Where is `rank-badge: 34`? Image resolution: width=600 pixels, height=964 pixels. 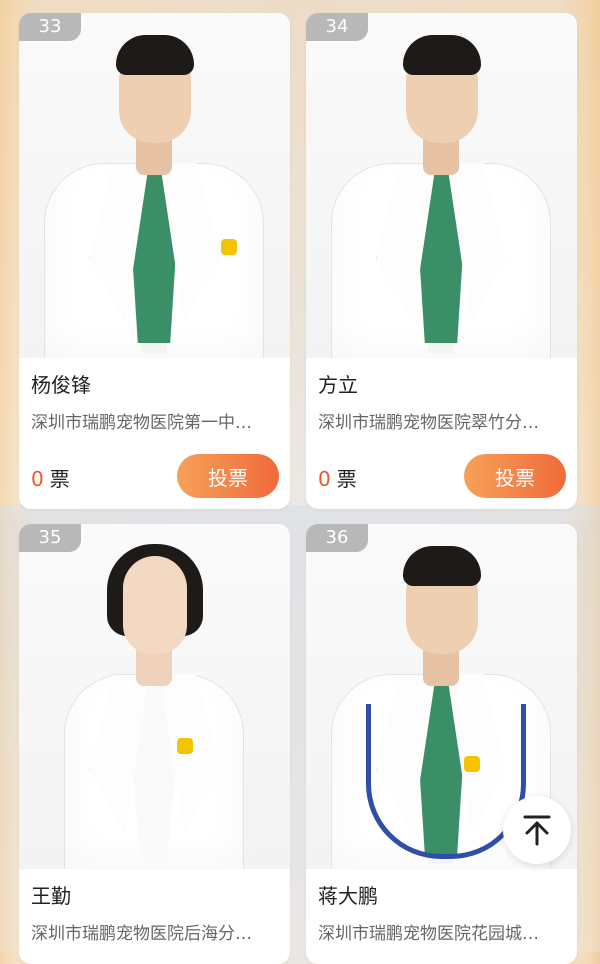 rank-badge: 34 is located at coordinates (337, 27).